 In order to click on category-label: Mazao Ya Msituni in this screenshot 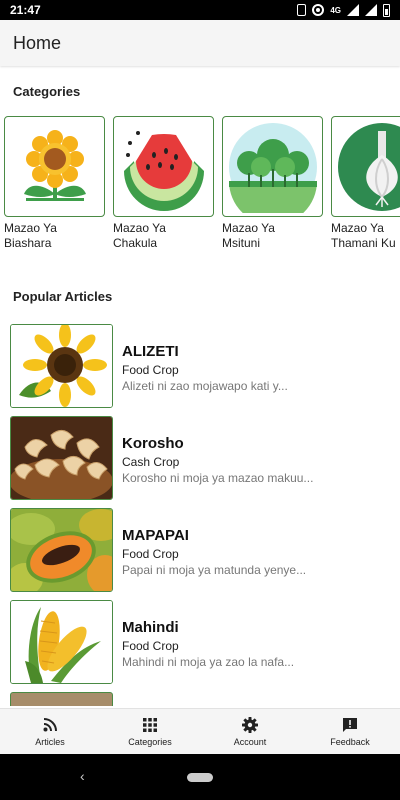, I will do `click(248, 235)`.